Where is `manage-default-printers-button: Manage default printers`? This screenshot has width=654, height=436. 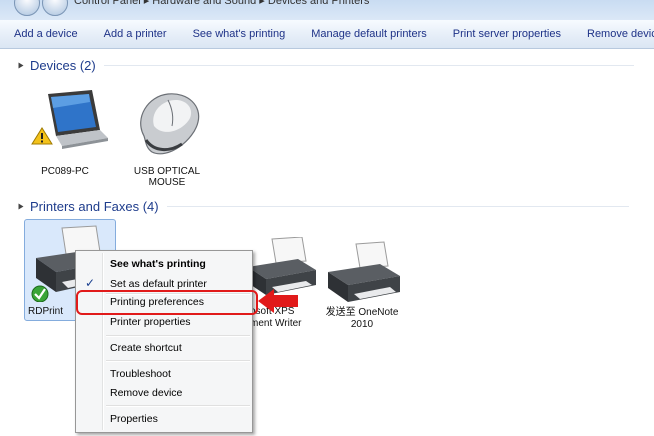 manage-default-printers-button: Manage default printers is located at coordinates (369, 34).